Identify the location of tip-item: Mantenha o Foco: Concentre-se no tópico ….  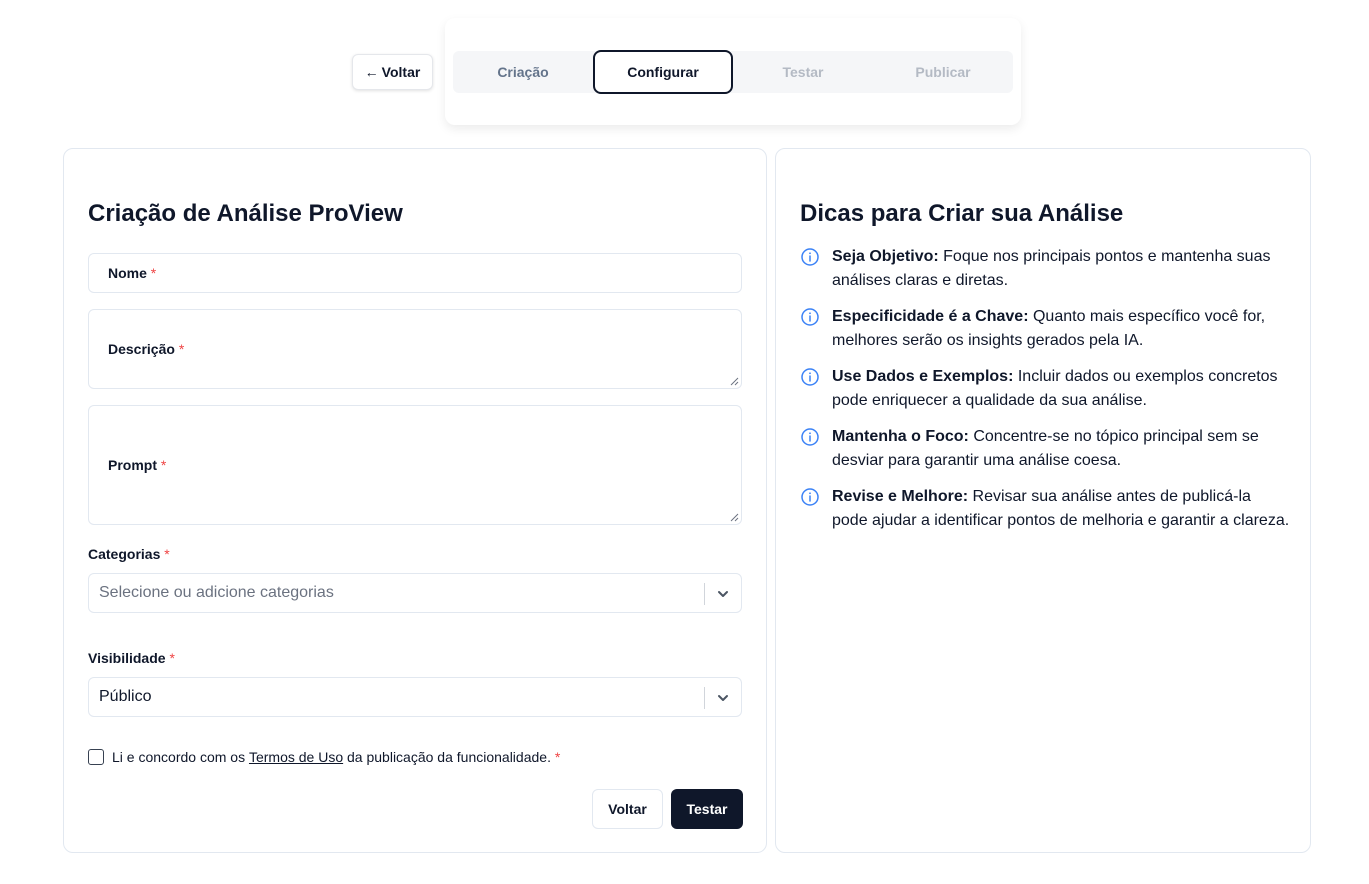
(1045, 449).